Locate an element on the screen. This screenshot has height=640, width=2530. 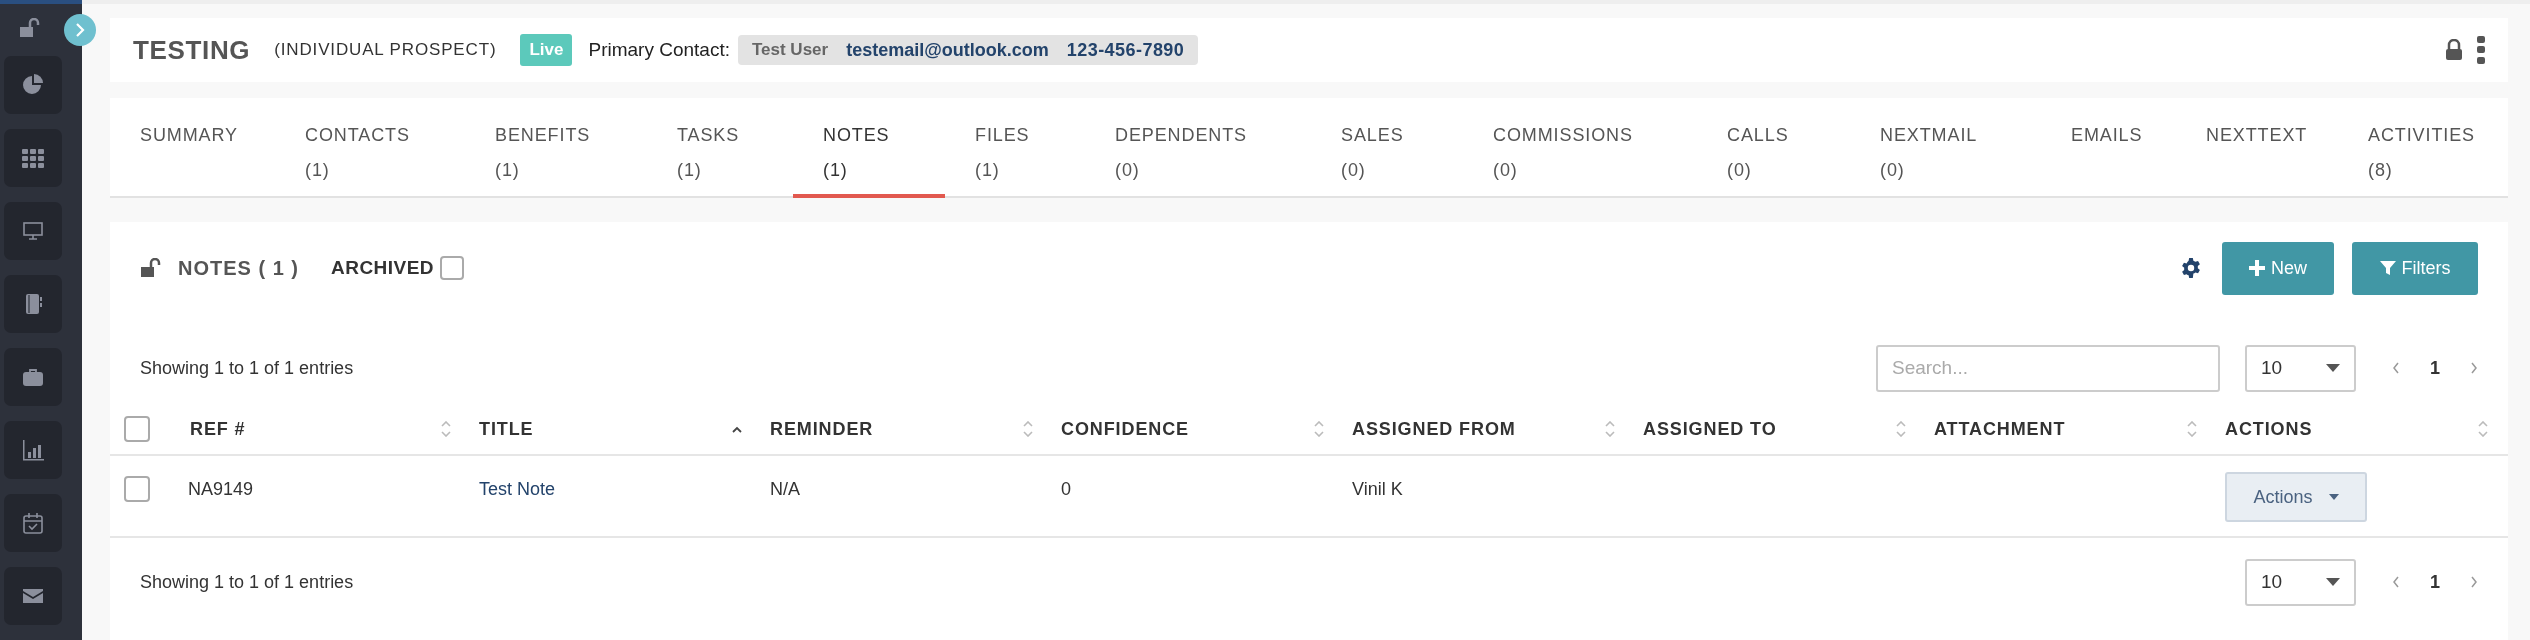
unlock-icon is located at coordinates (30, 28).